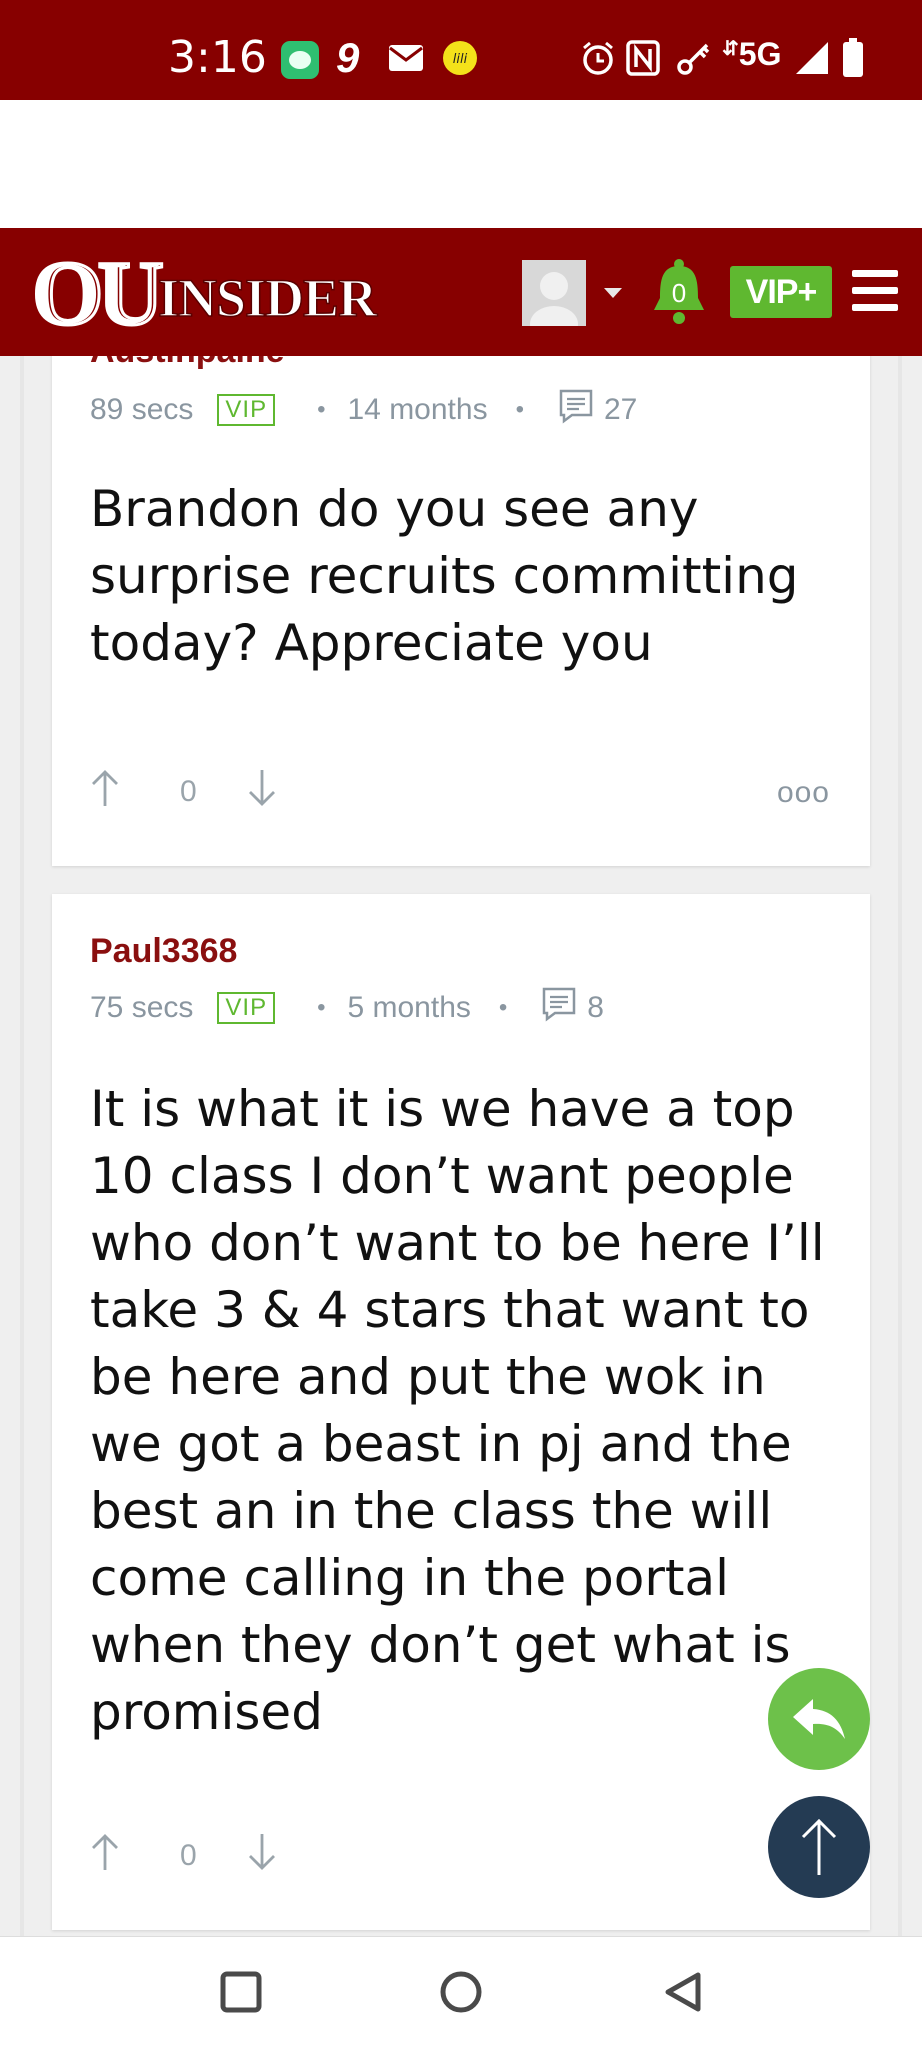 The width and height of the screenshot is (922, 2048). Describe the element at coordinates (694, 60) in the screenshot. I see `key-icon` at that location.